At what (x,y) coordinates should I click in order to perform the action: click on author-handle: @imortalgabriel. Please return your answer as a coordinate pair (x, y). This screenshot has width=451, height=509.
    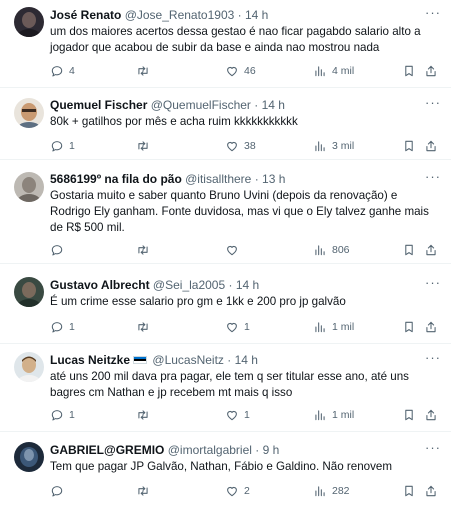
    Looking at the image, I should click on (210, 450).